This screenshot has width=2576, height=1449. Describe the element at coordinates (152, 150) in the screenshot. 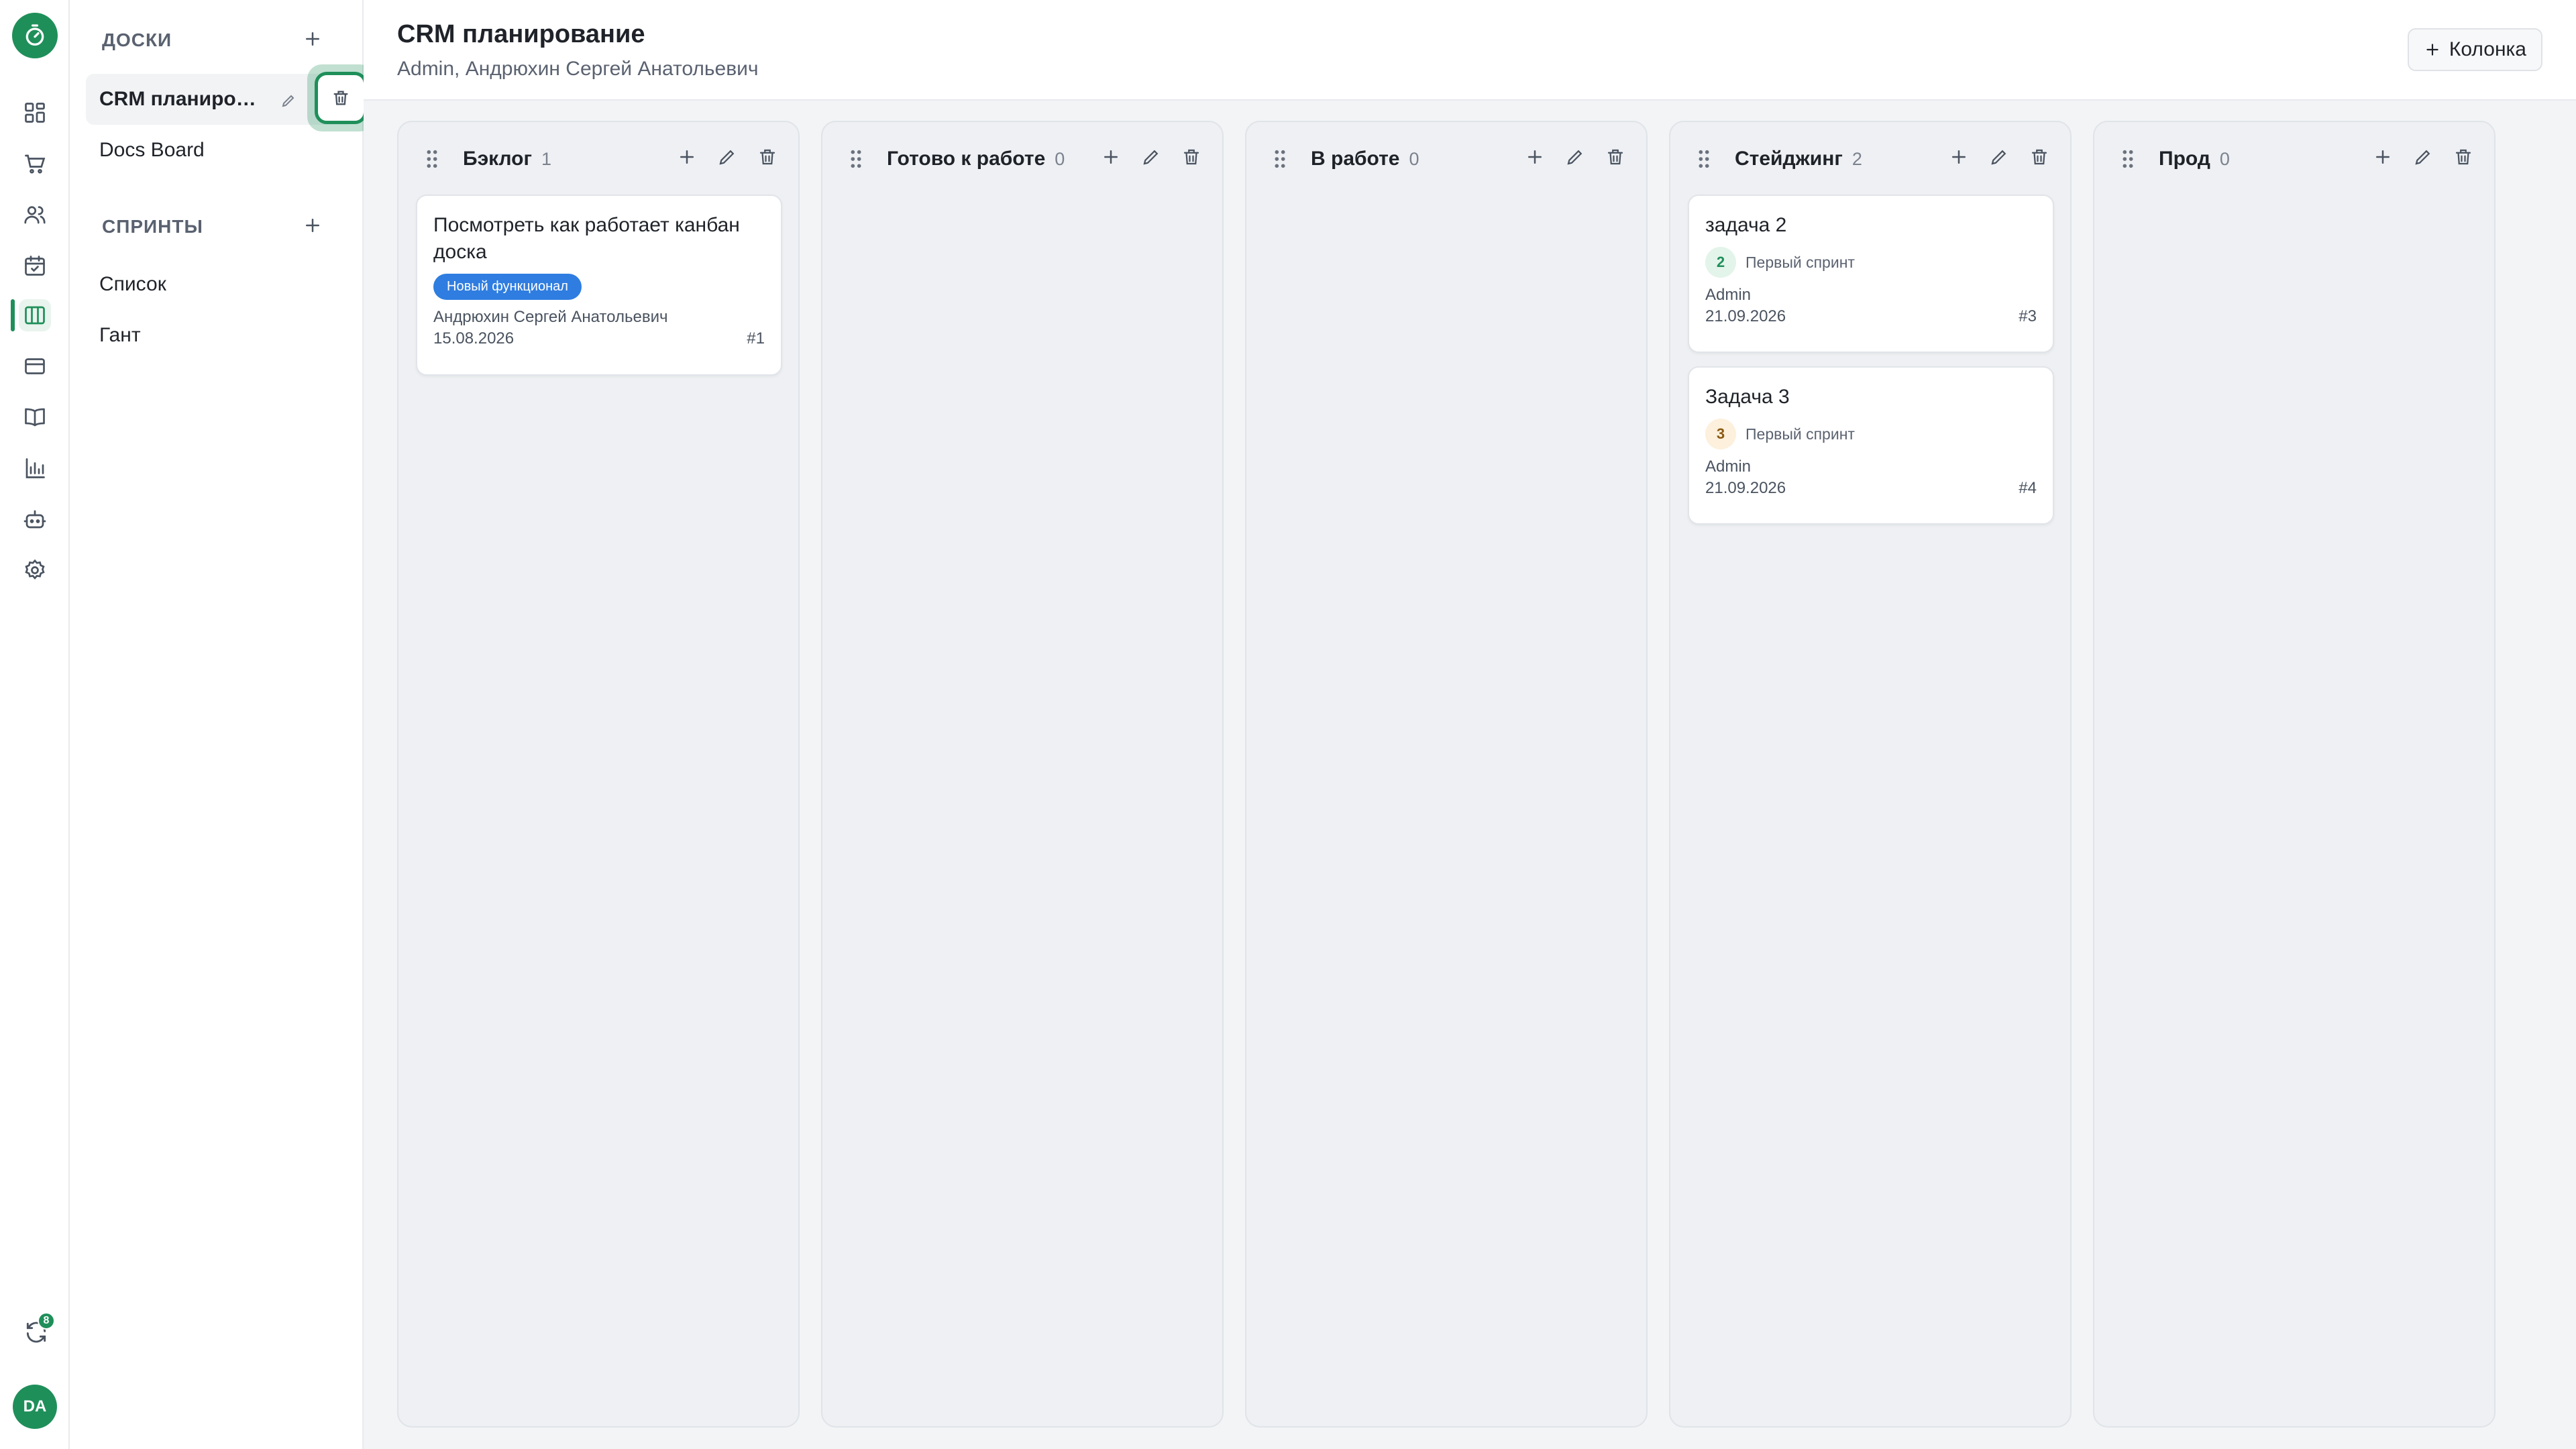

I see `sidebar-item-label: Docs Board` at that location.